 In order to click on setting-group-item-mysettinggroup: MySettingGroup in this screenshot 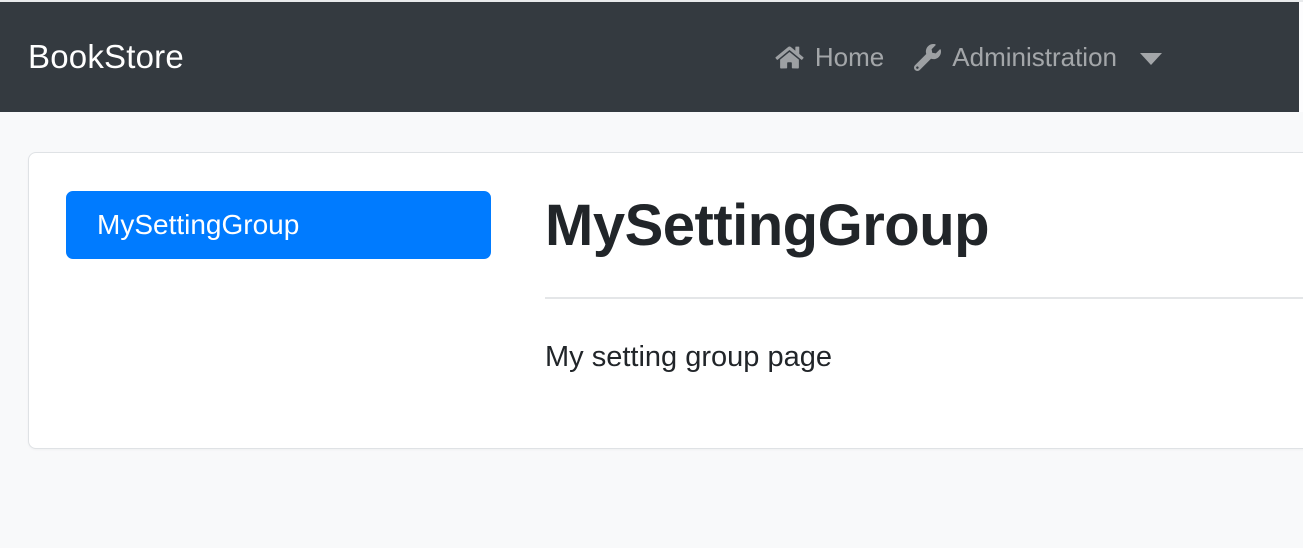, I will do `click(278, 225)`.